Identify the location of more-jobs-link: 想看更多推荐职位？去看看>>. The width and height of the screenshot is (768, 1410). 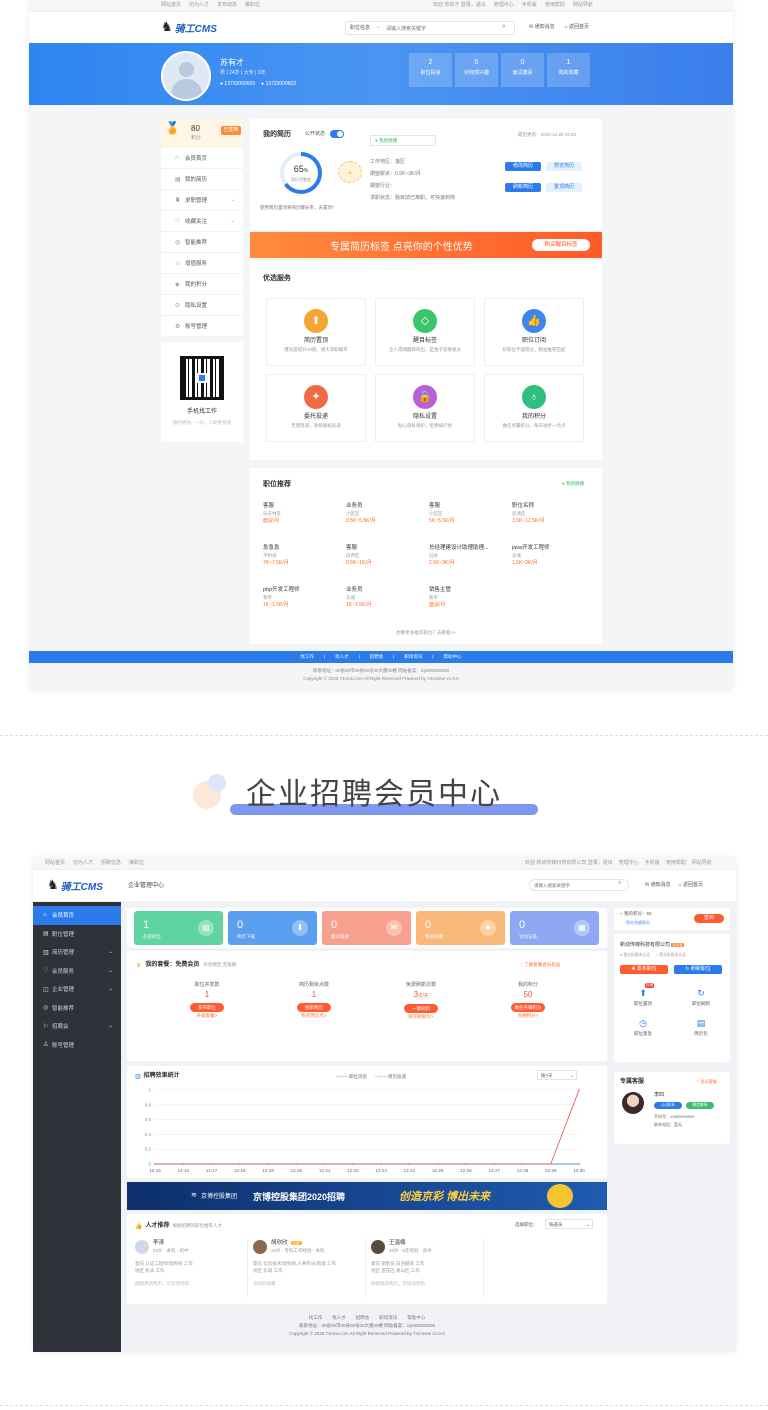
(426, 633).